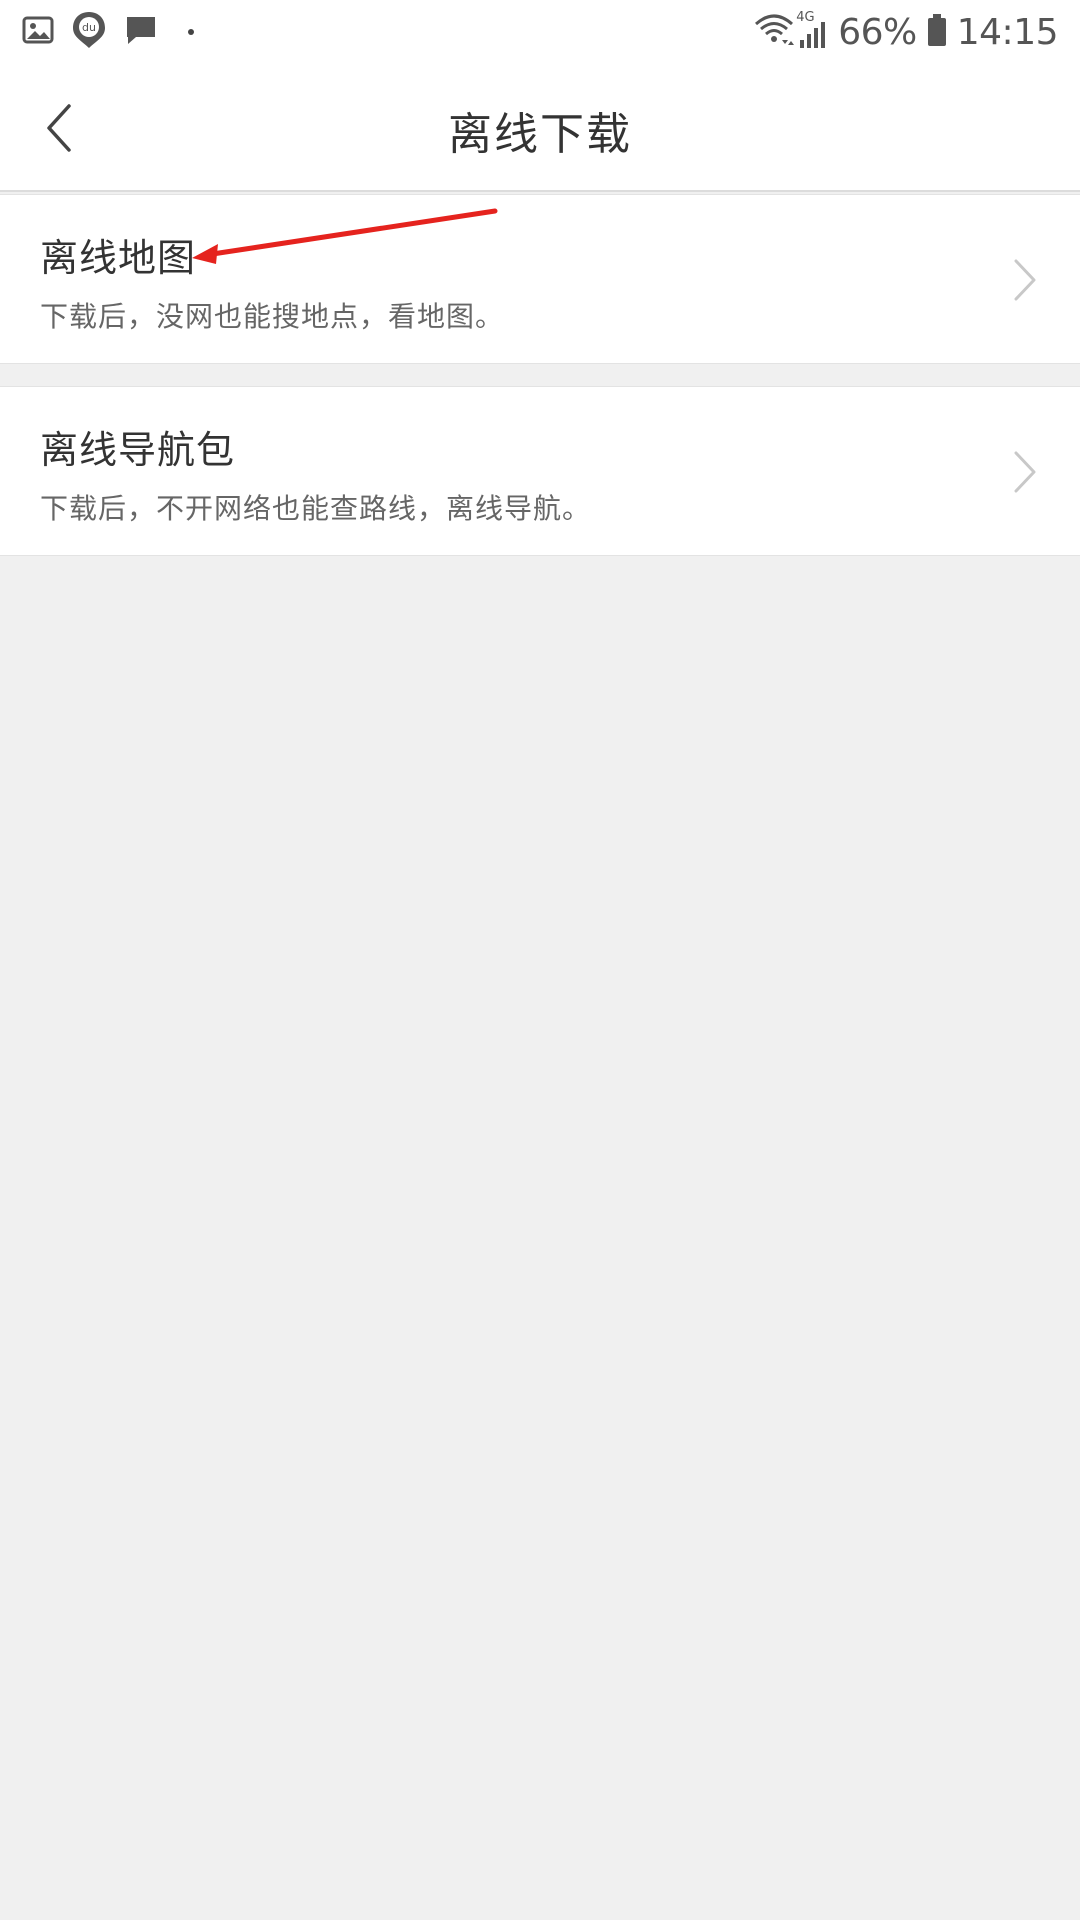 Image resolution: width=1080 pixels, height=1920 pixels. I want to click on gallery-icon, so click(38, 32).